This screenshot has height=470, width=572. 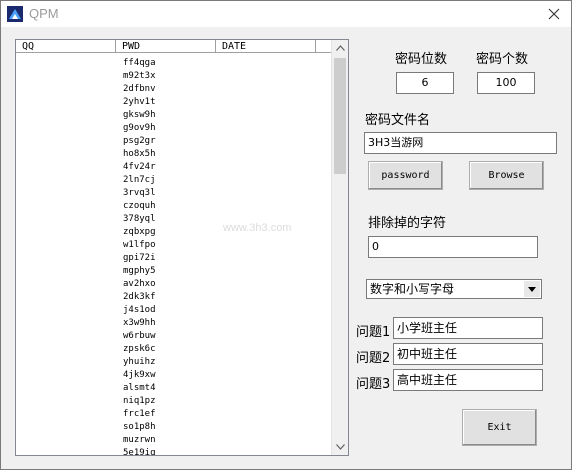 I want to click on scroll-up-button, so click(x=340, y=48).